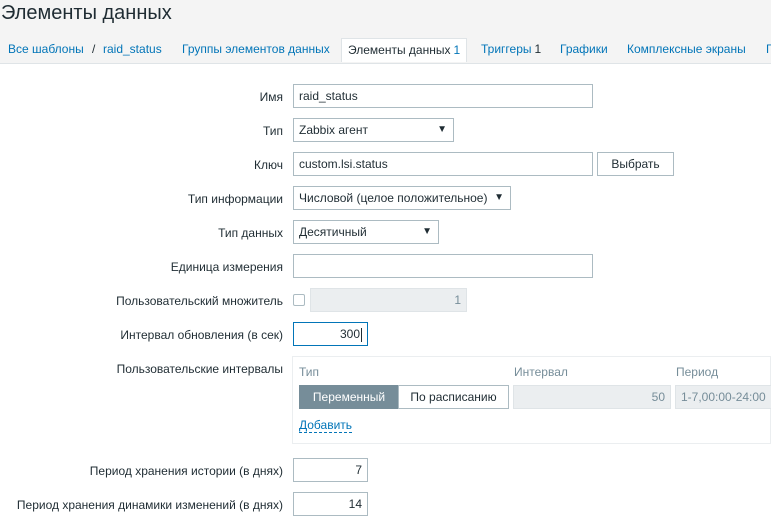 The image size is (771, 524). Describe the element at coordinates (538, 49) in the screenshot. I see `tab-triggers-count: 1` at that location.